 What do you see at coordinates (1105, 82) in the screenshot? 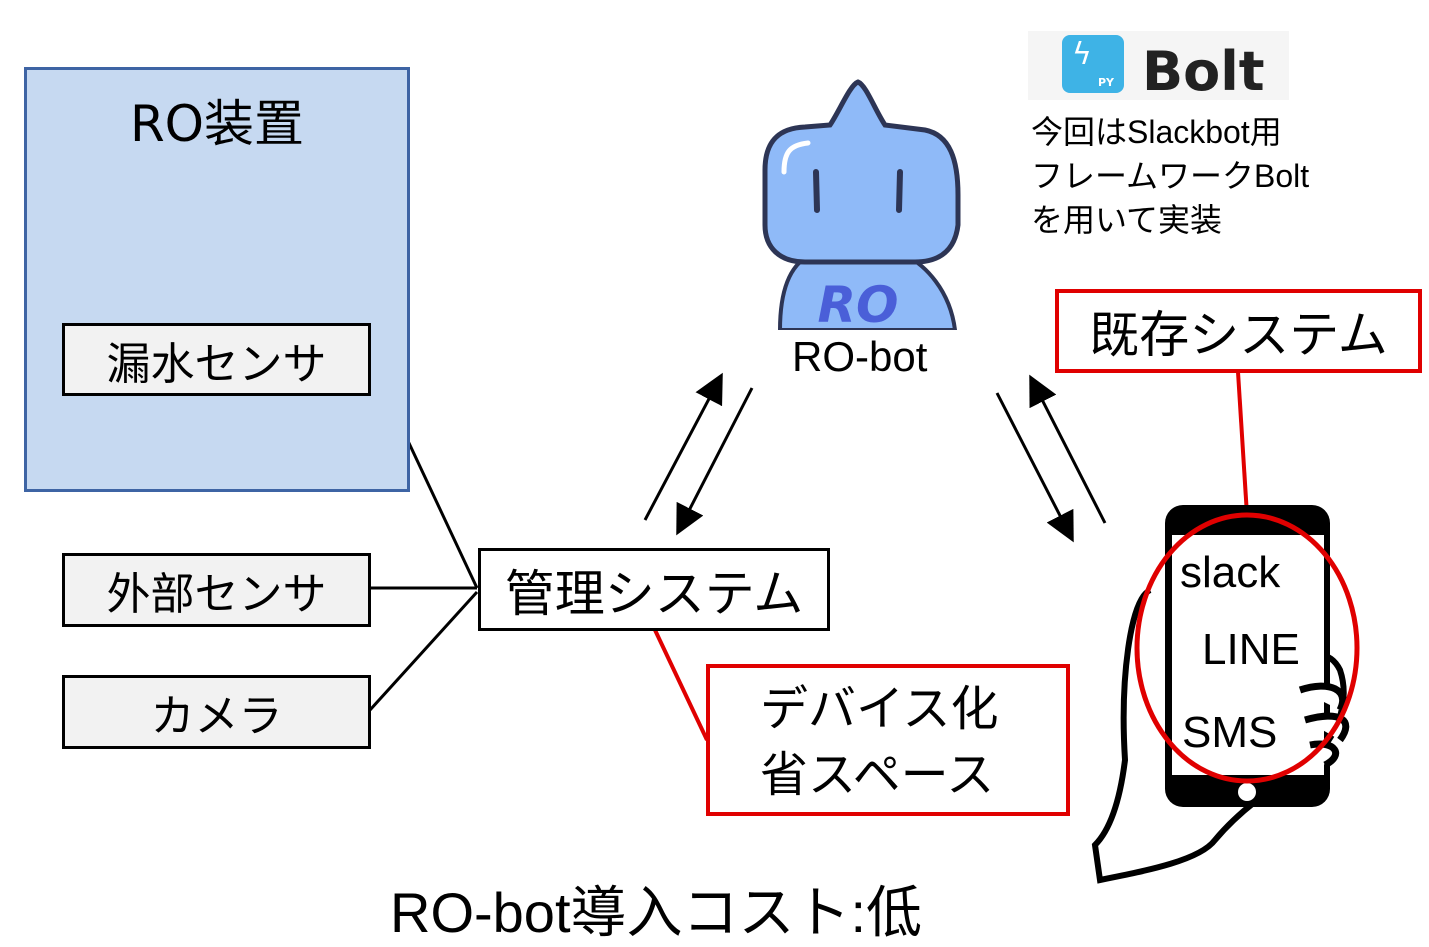
I see `bolt-py-label: PY` at bounding box center [1105, 82].